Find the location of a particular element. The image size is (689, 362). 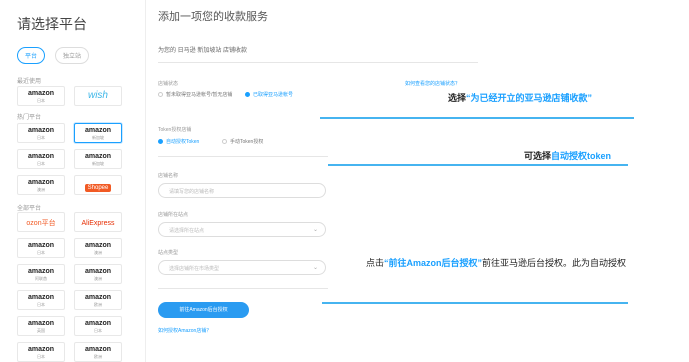

platform-card: wish is located at coordinates (98, 96).